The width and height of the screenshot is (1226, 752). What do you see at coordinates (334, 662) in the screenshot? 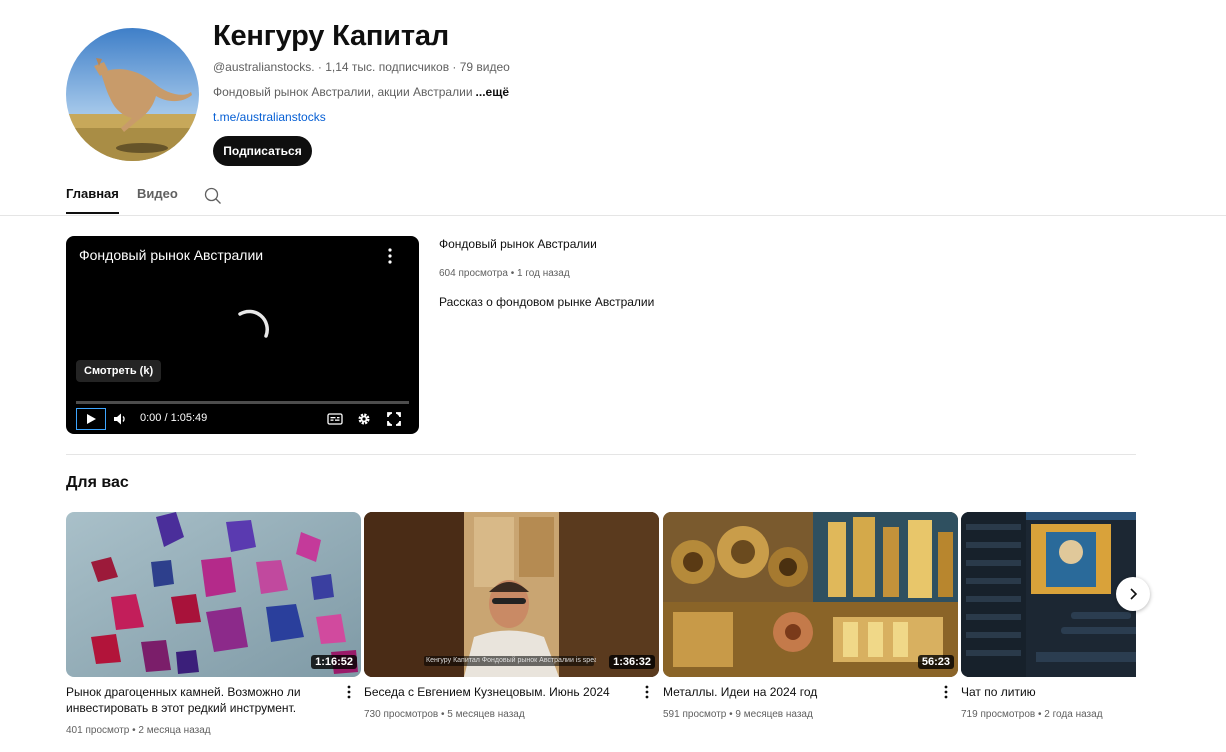
I see `video-duration: 1:16:52` at bounding box center [334, 662].